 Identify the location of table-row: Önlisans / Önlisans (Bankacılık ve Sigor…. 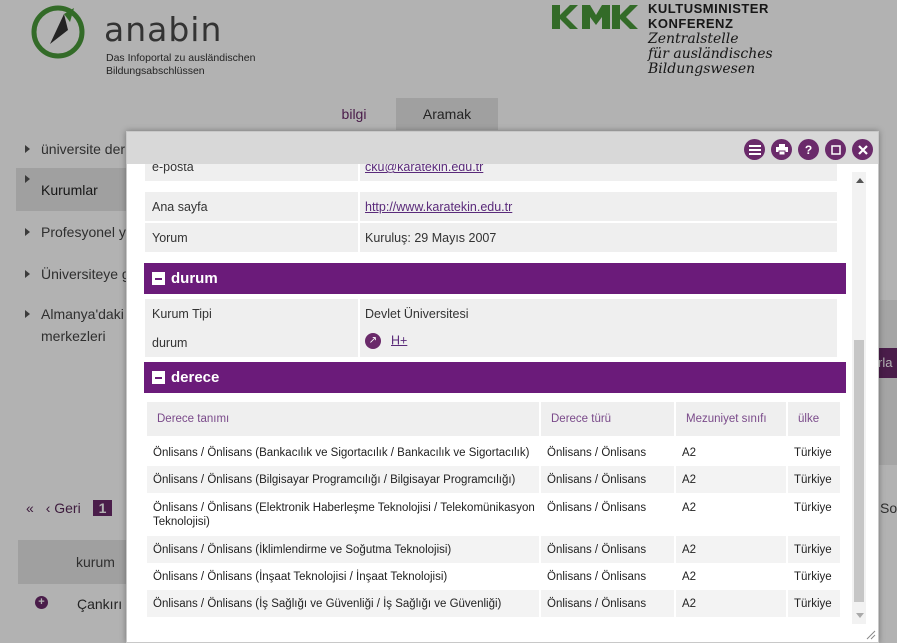
(494, 452).